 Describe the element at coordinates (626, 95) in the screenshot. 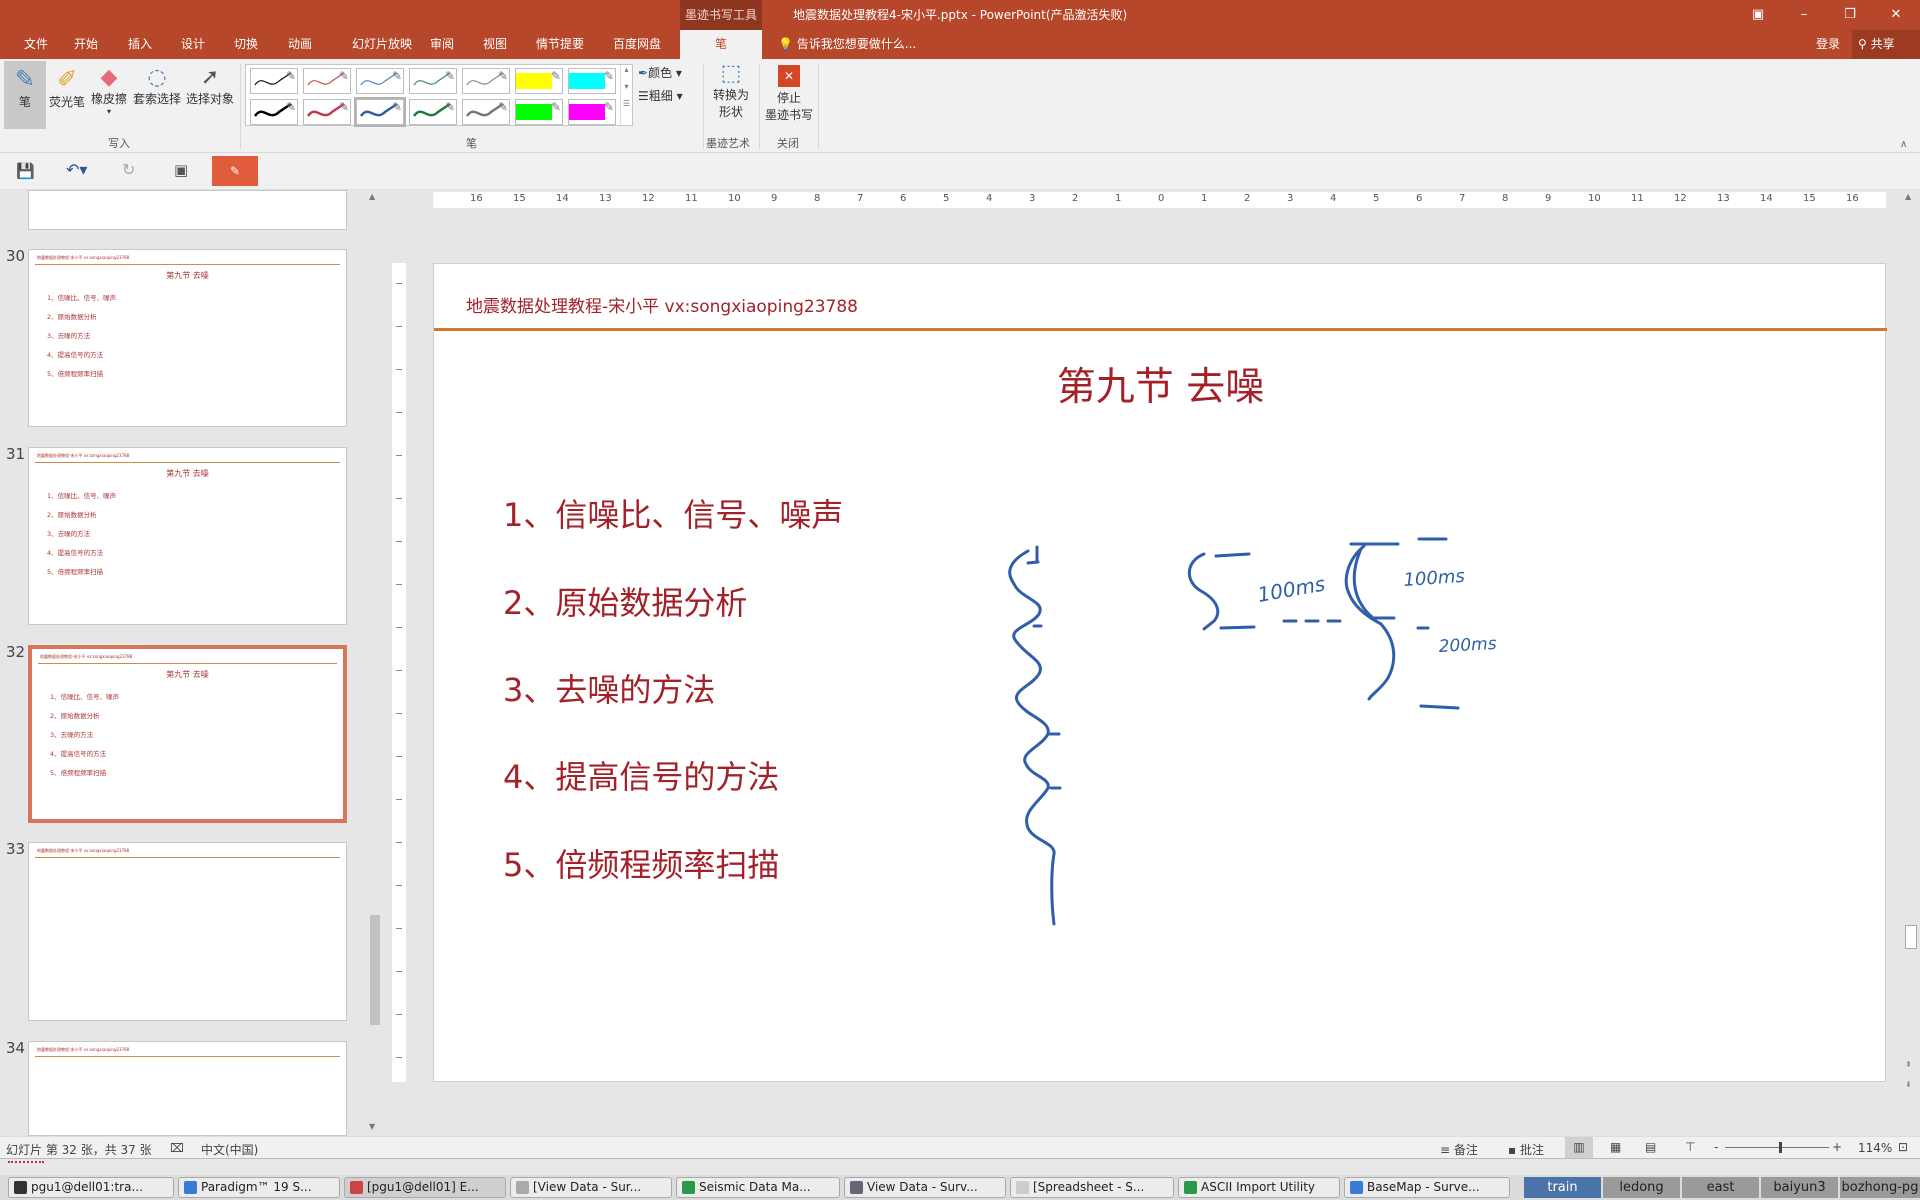

I see `gallery-scroll: ▴ ▾ ☰` at that location.